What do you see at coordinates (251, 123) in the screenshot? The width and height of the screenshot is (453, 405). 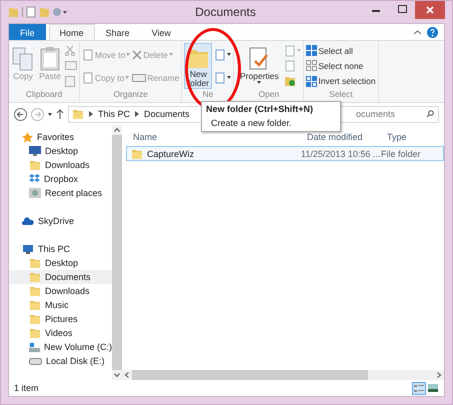 I see `tooltip-text: Create a new folder.` at bounding box center [251, 123].